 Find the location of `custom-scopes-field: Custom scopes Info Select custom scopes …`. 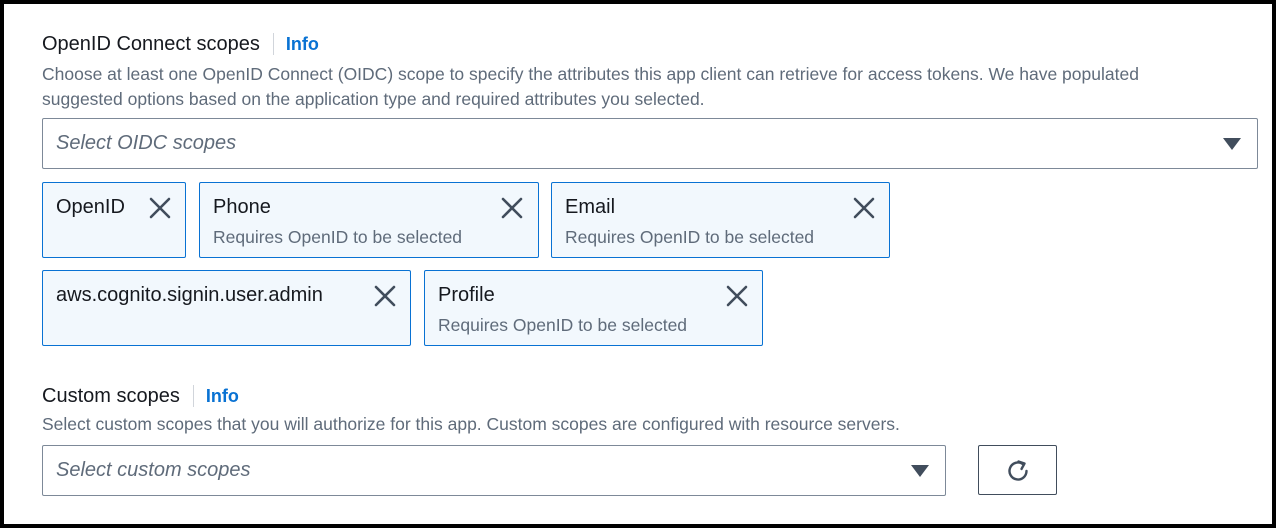

custom-scopes-field: Custom scopes Info Select custom scopes … is located at coordinates (471, 409).